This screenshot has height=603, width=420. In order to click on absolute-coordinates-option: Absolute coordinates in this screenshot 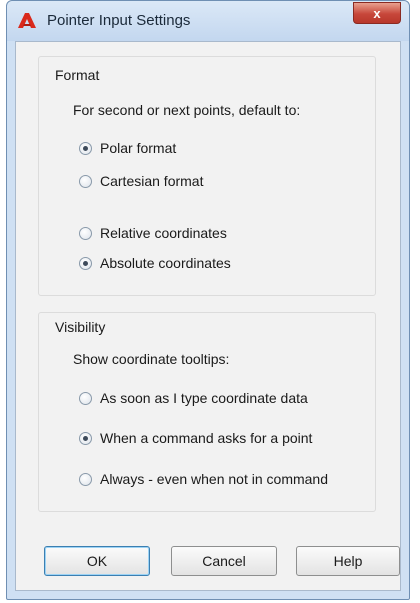, I will do `click(155, 263)`.